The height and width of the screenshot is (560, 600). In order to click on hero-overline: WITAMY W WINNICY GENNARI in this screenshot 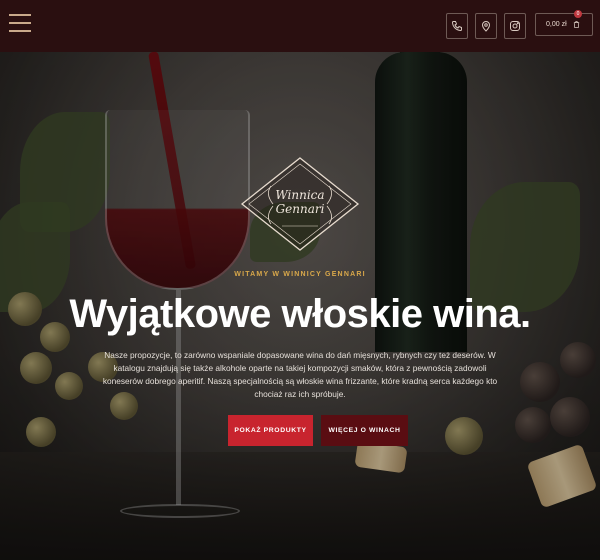, I will do `click(300, 274)`.